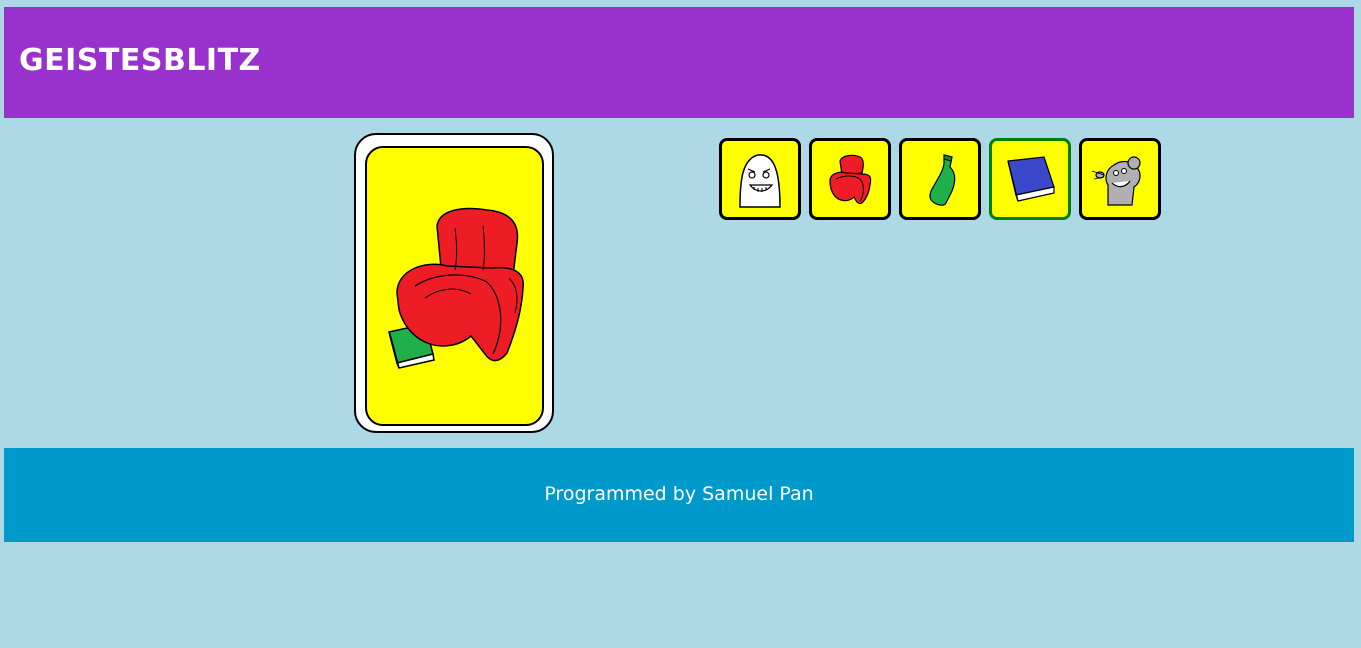 The width and height of the screenshot is (1361, 648). I want to click on card-face, so click(454, 286).